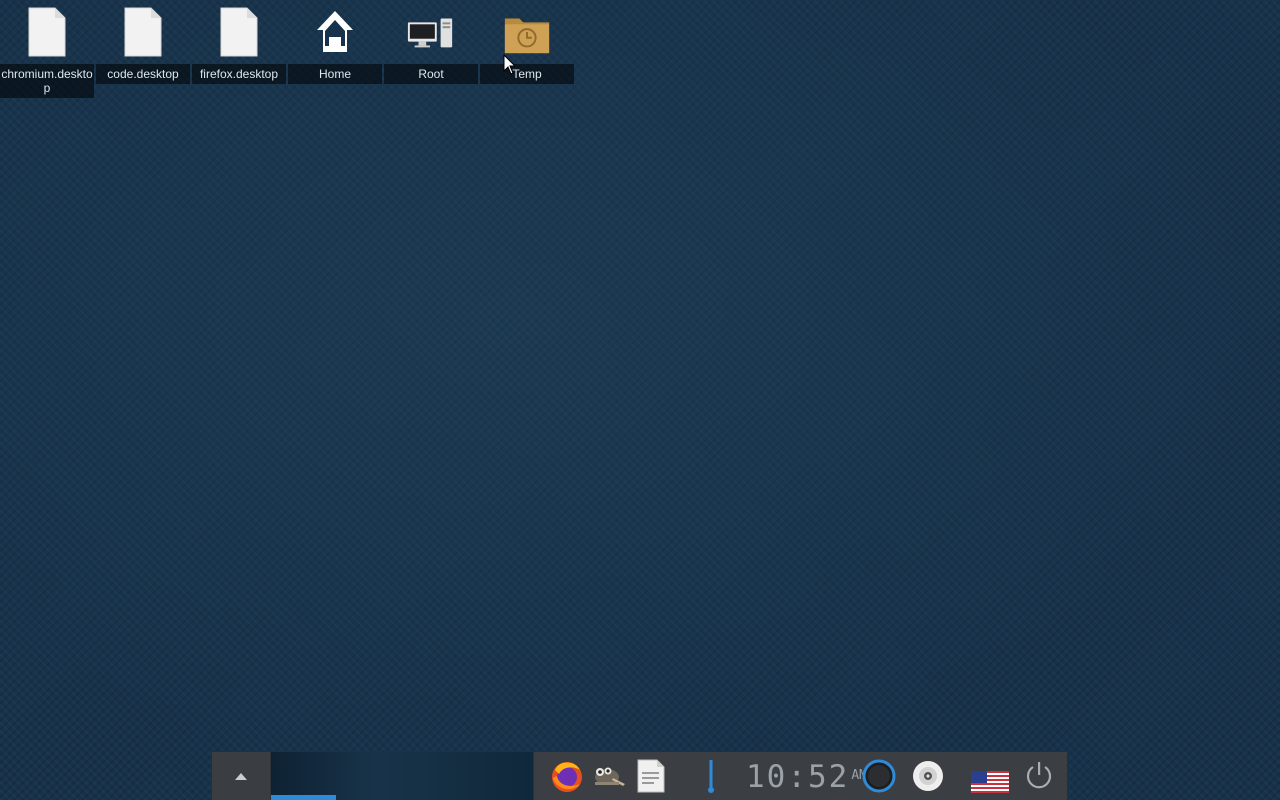 The image size is (1280, 800). What do you see at coordinates (928, 776) in the screenshot?
I see `optical-disc-icon` at bounding box center [928, 776].